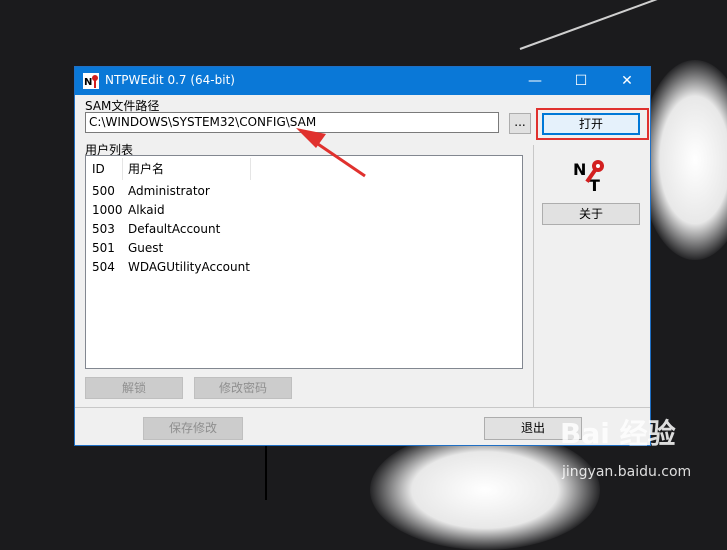 This screenshot has height=550, width=727. What do you see at coordinates (618, 433) in the screenshot?
I see `watermark-logo: Bai 经验` at bounding box center [618, 433].